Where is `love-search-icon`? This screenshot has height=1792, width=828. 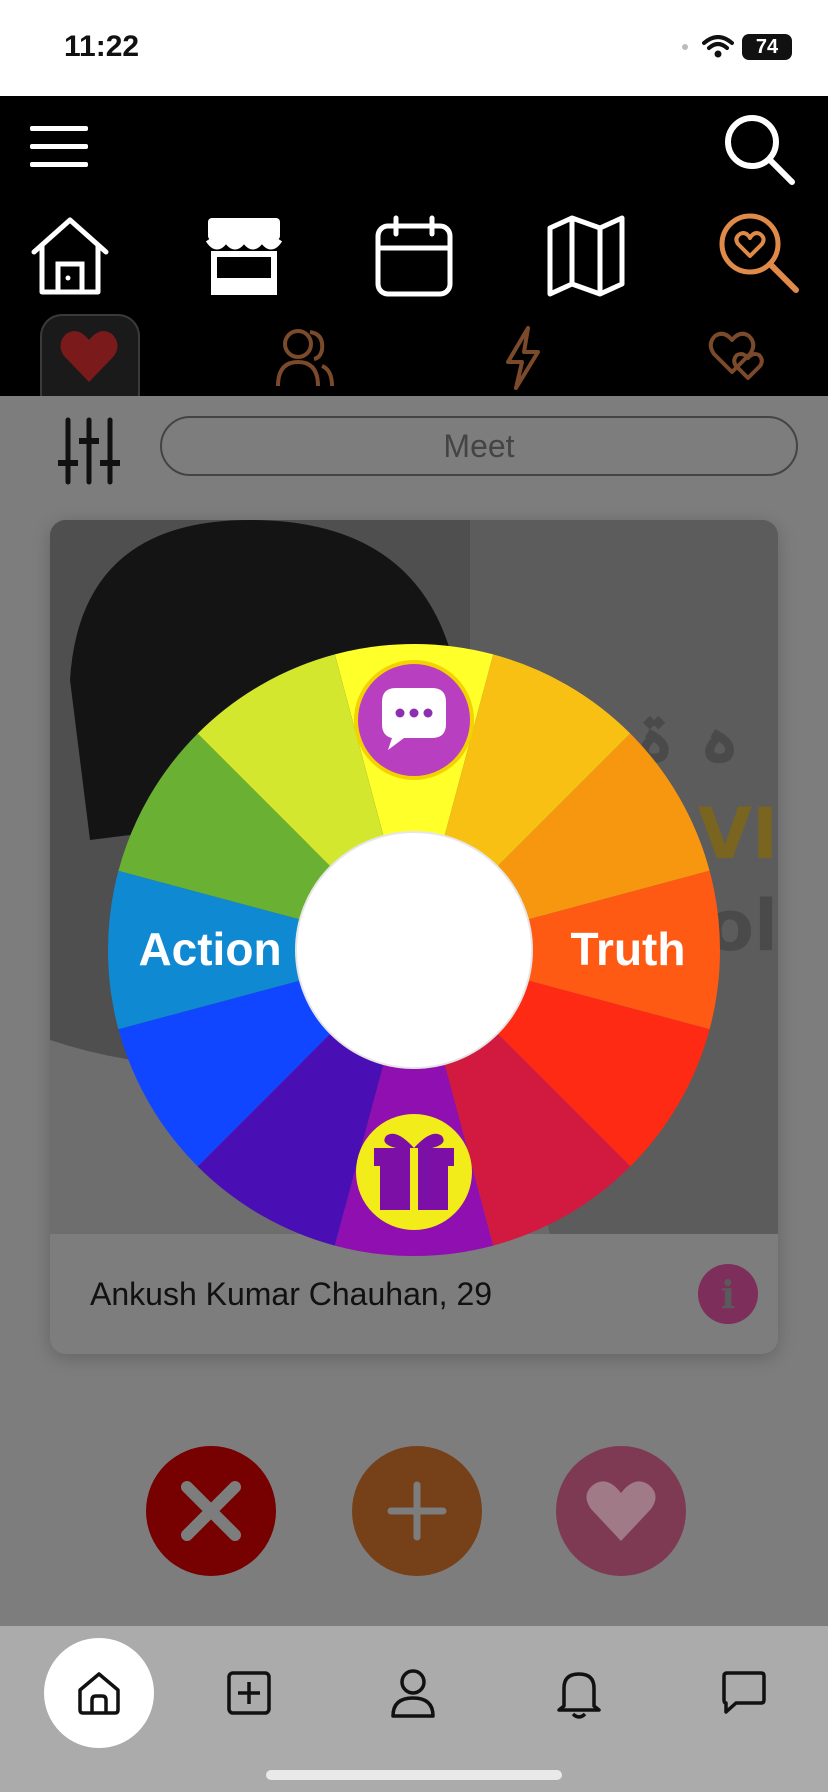
love-search-icon is located at coordinates (758, 252).